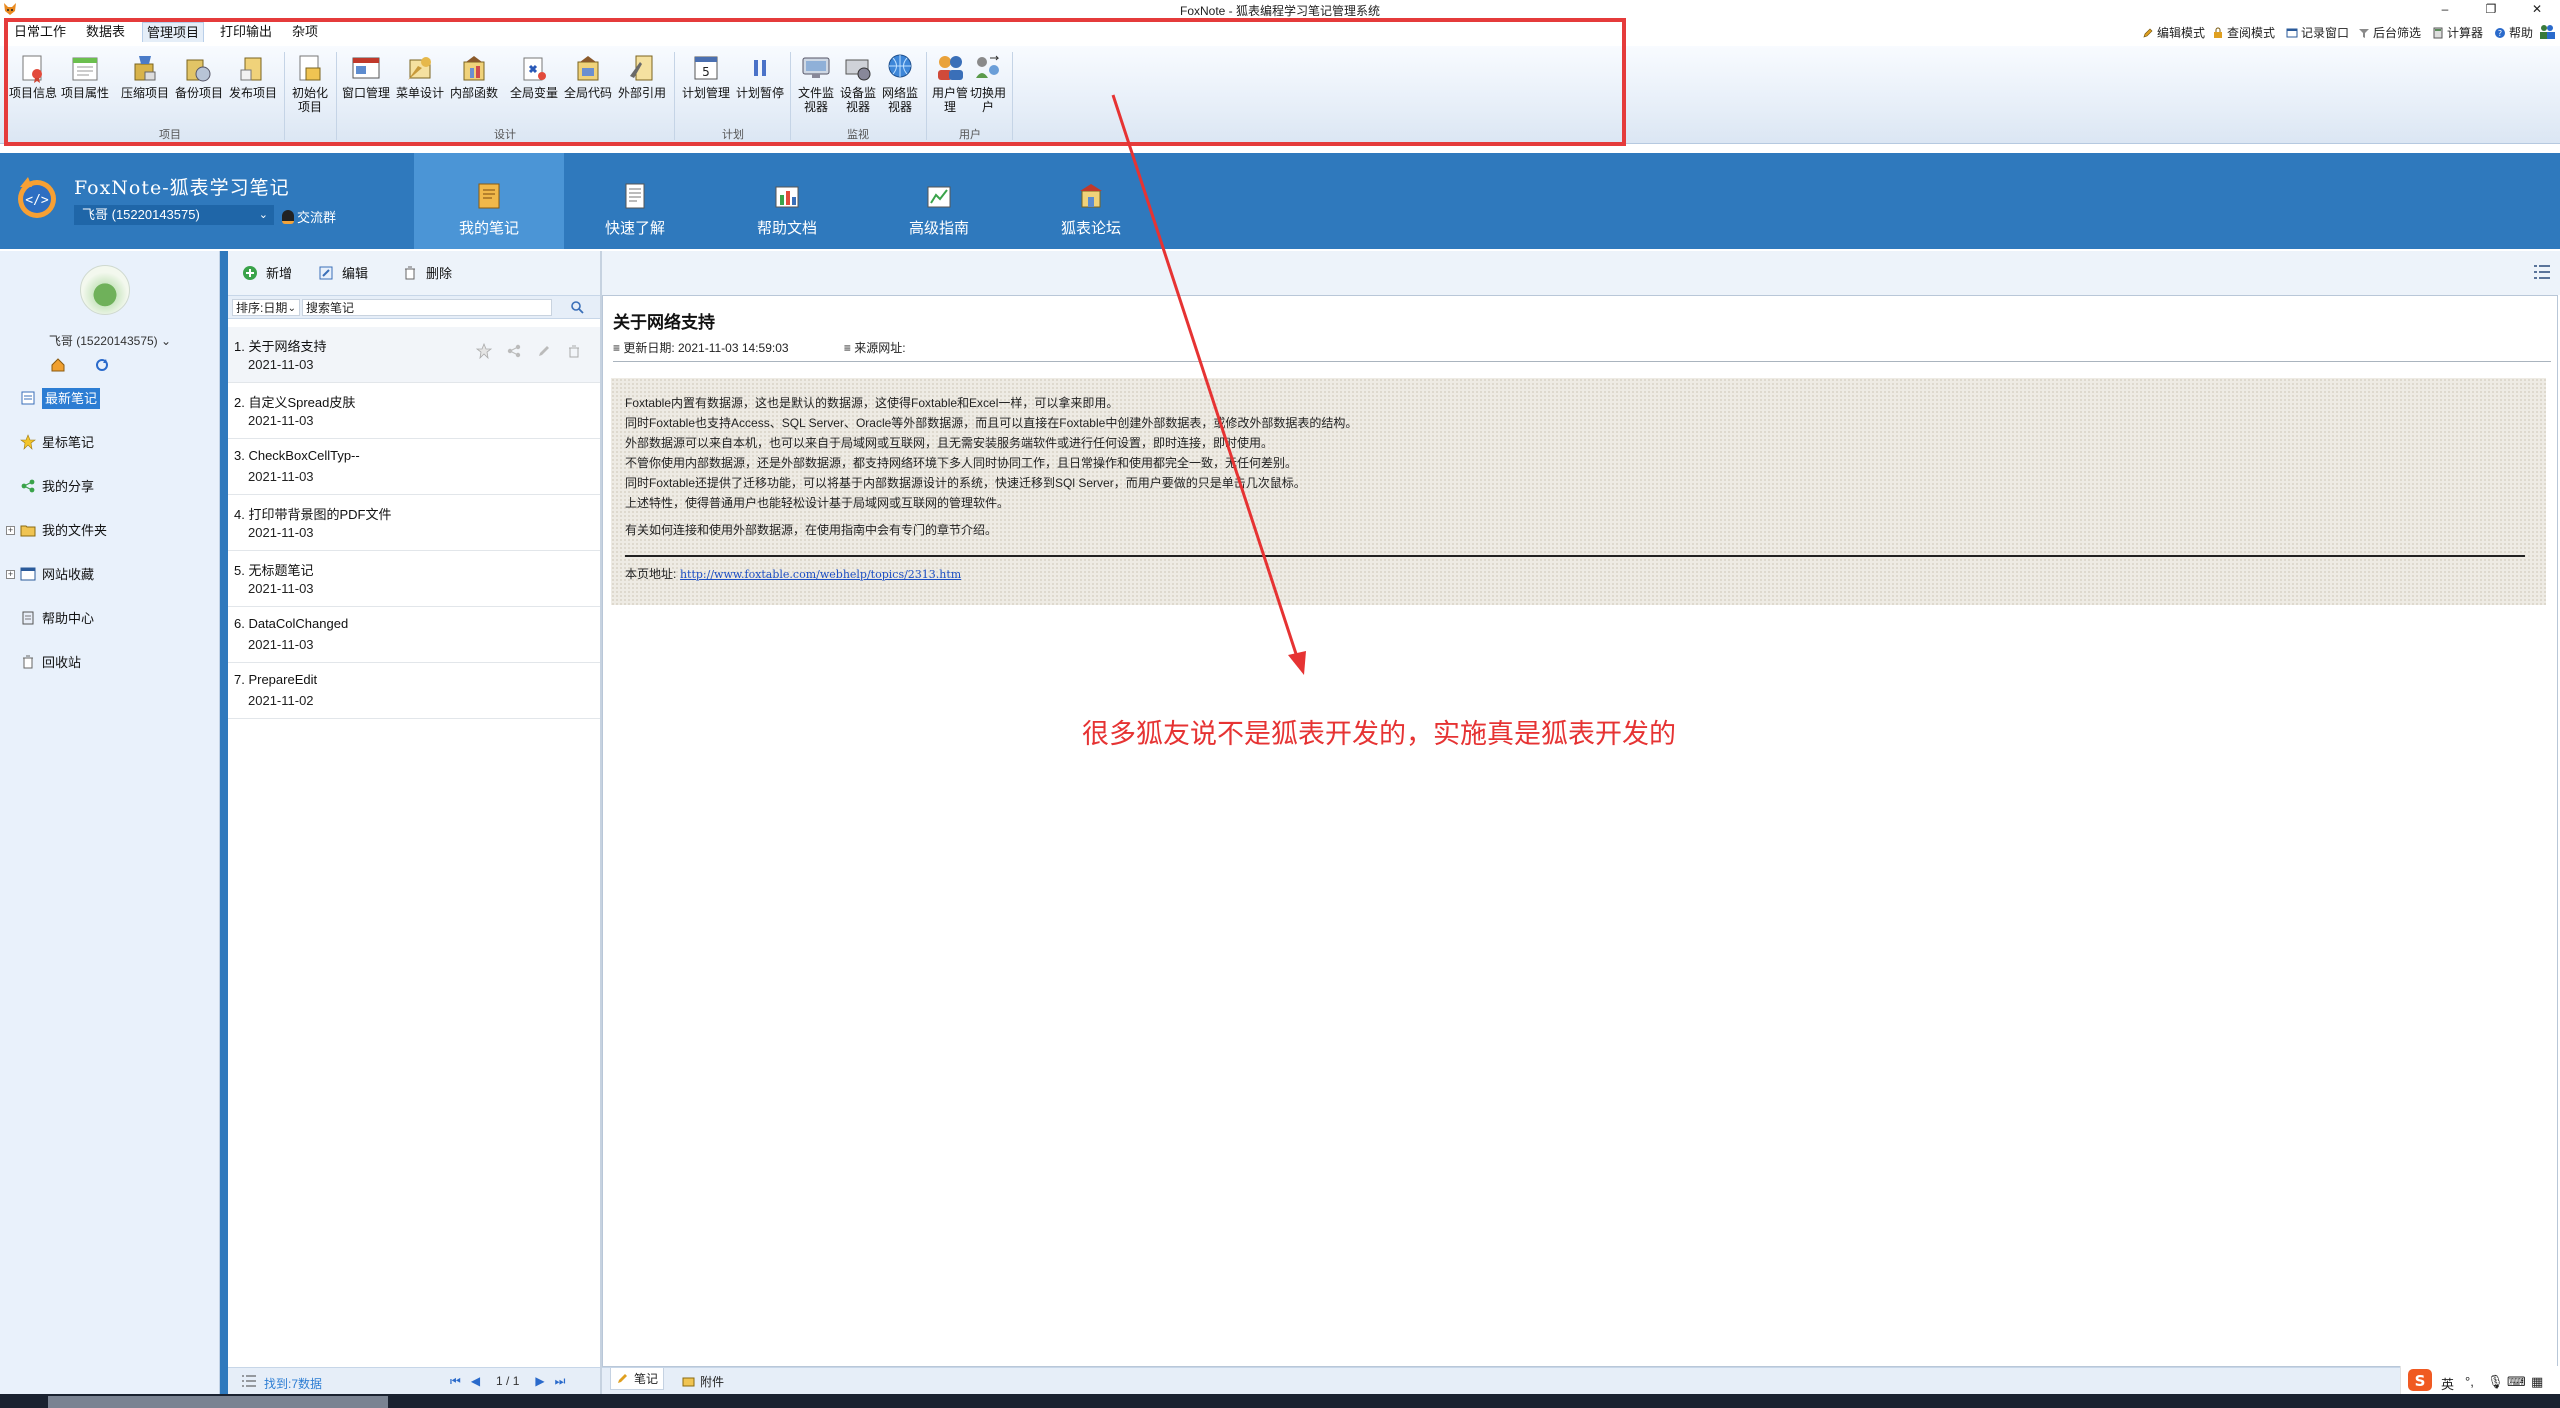  Describe the element at coordinates (760, 76) in the screenshot. I see `schedule-pause-button: 计划暂停` at that location.